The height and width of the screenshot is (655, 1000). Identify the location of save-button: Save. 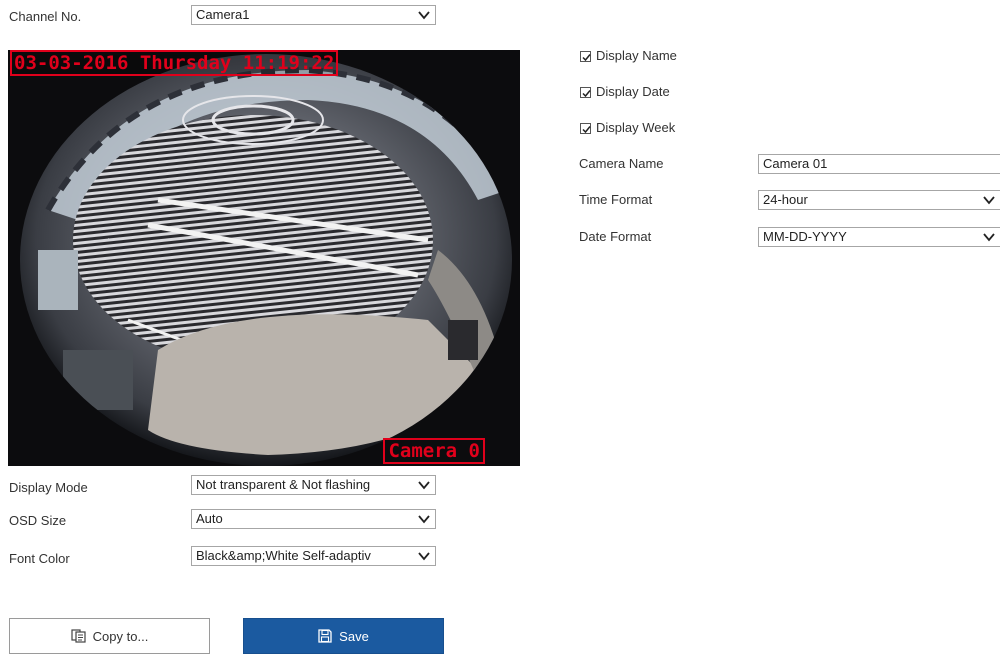
(343, 636).